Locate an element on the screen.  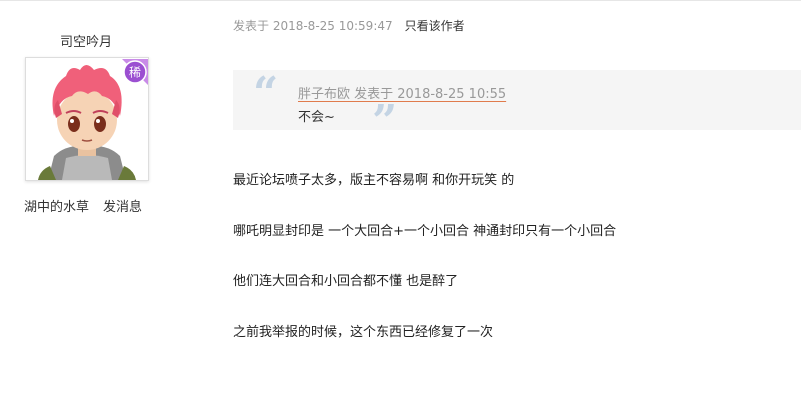
post-meta: 发表于 2018-8-25 10:59:47 只看该作者 is located at coordinates (349, 25).